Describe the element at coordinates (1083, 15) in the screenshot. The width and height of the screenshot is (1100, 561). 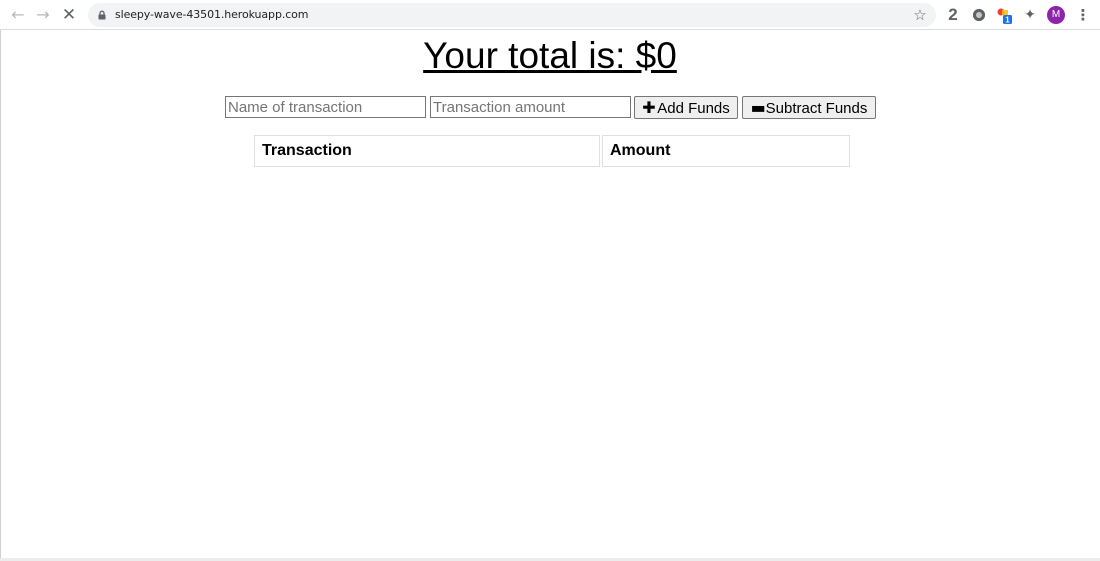
I see `kebab-menu-icon: ⋮` at that location.